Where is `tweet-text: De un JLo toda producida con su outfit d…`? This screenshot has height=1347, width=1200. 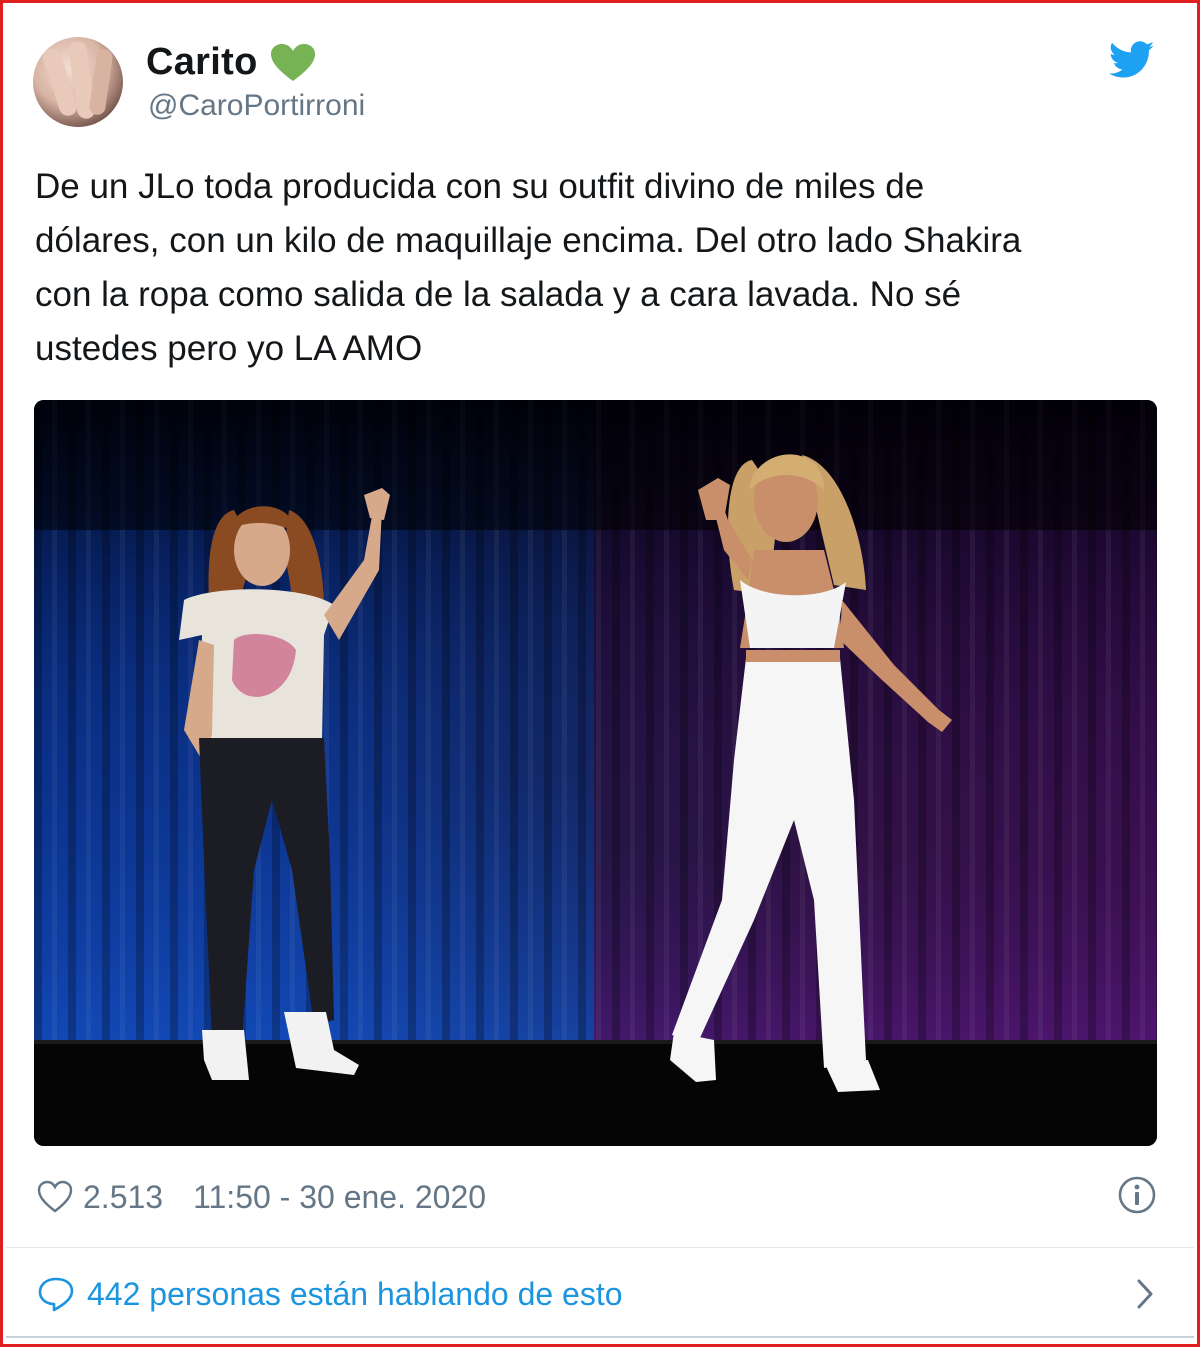 tweet-text: De un JLo toda producida con su outfit d… is located at coordinates (528, 267).